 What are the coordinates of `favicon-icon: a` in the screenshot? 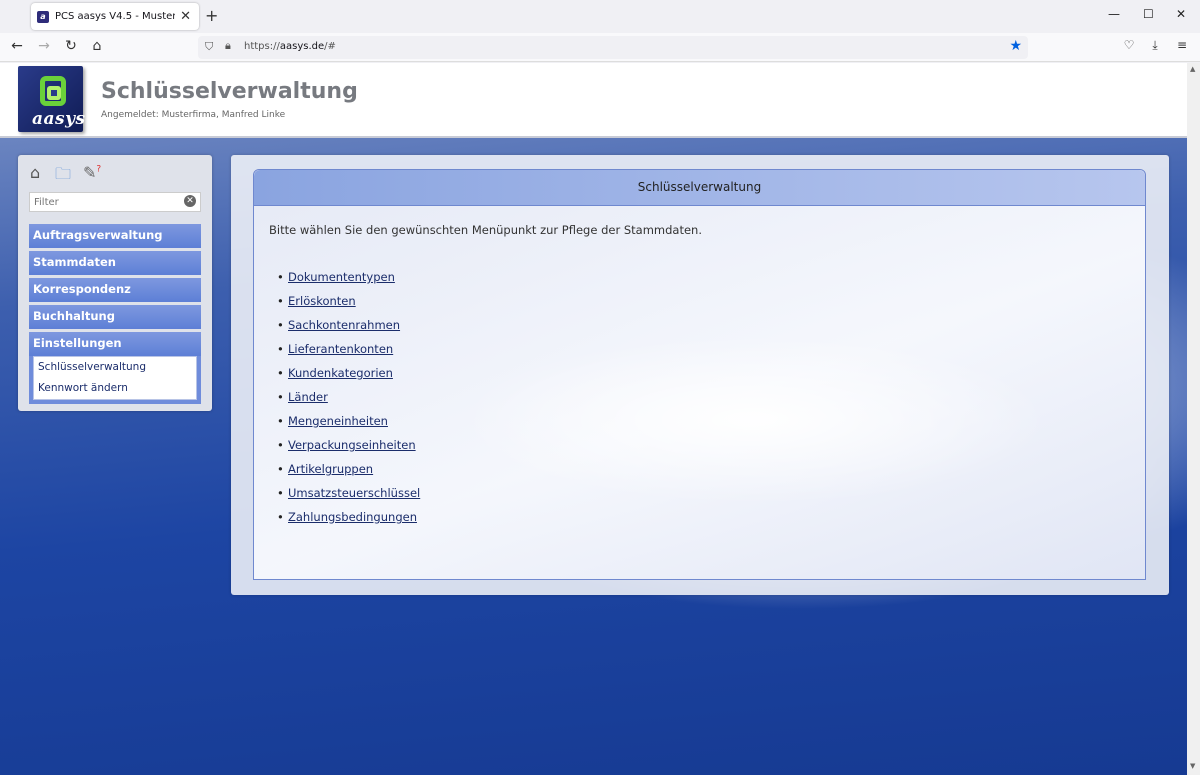 It's located at (43, 16).